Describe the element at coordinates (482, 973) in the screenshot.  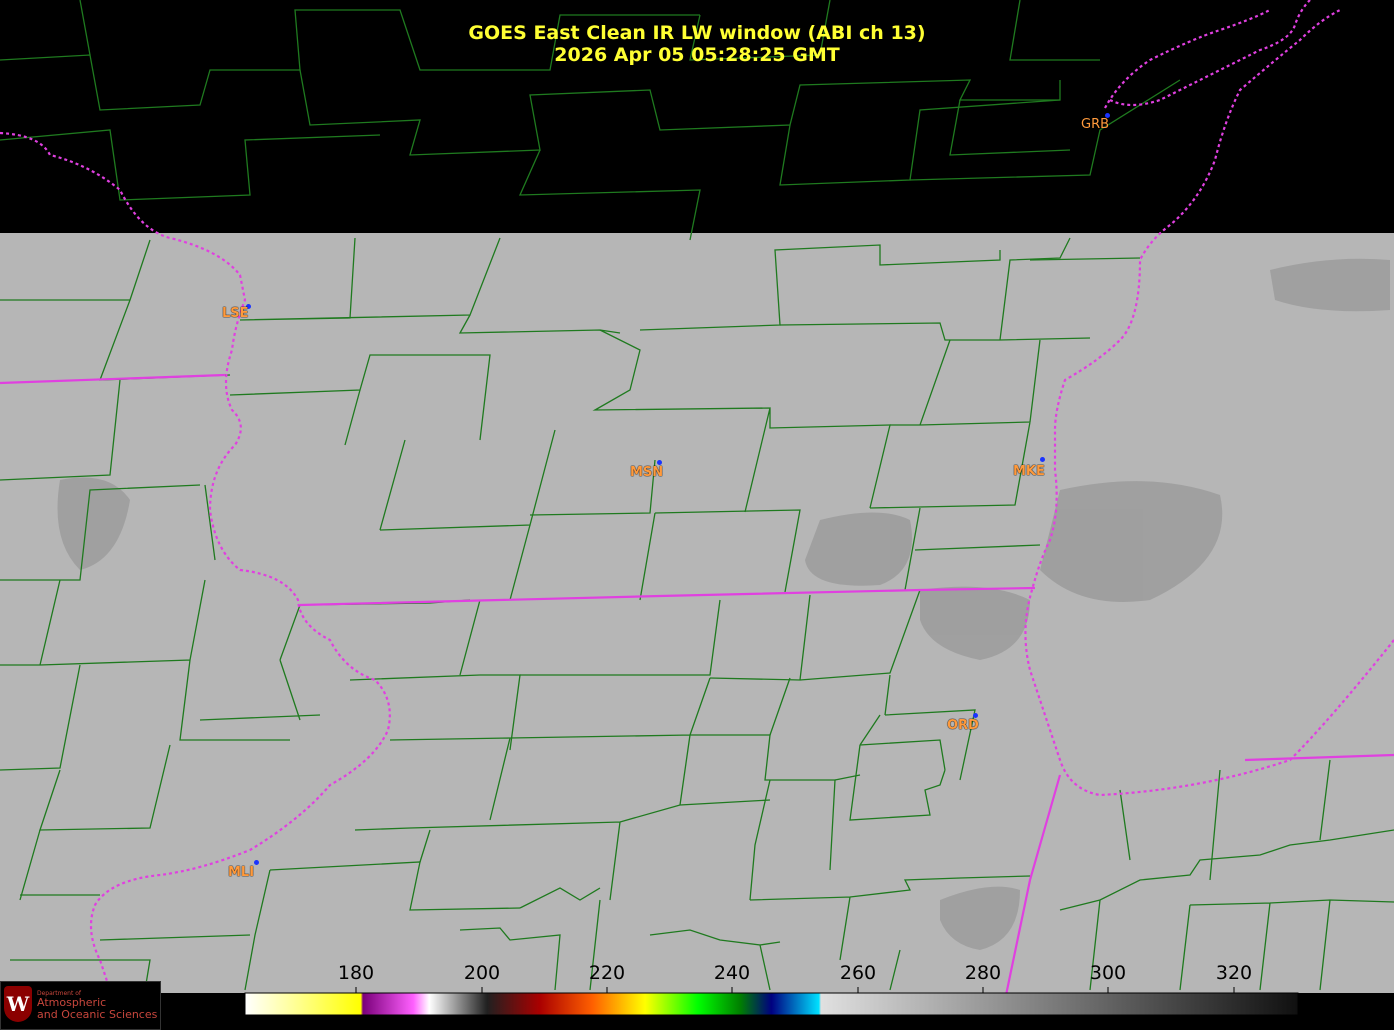
I see `colorbar-tick-label: 200` at that location.